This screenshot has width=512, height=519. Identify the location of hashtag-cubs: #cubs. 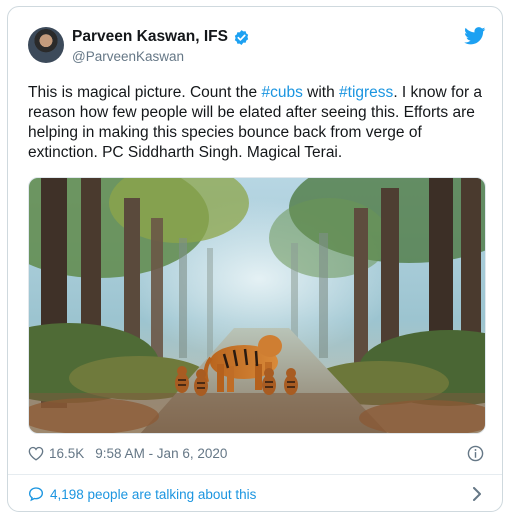
(281, 92).